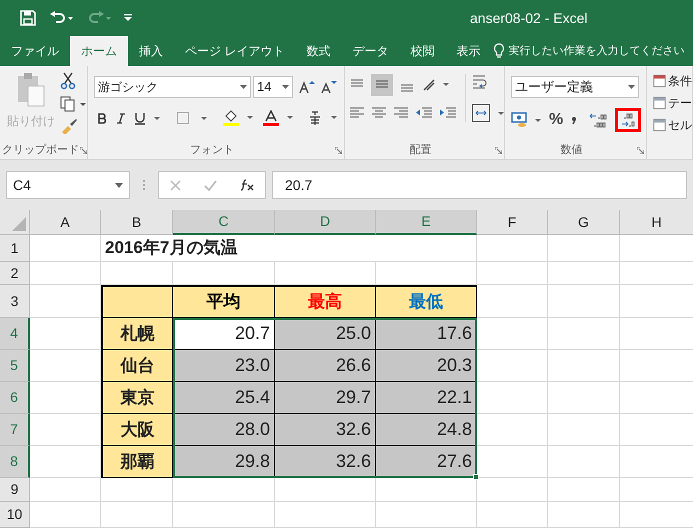 The height and width of the screenshot is (531, 693). I want to click on comma-style-icon, so click(574, 120).